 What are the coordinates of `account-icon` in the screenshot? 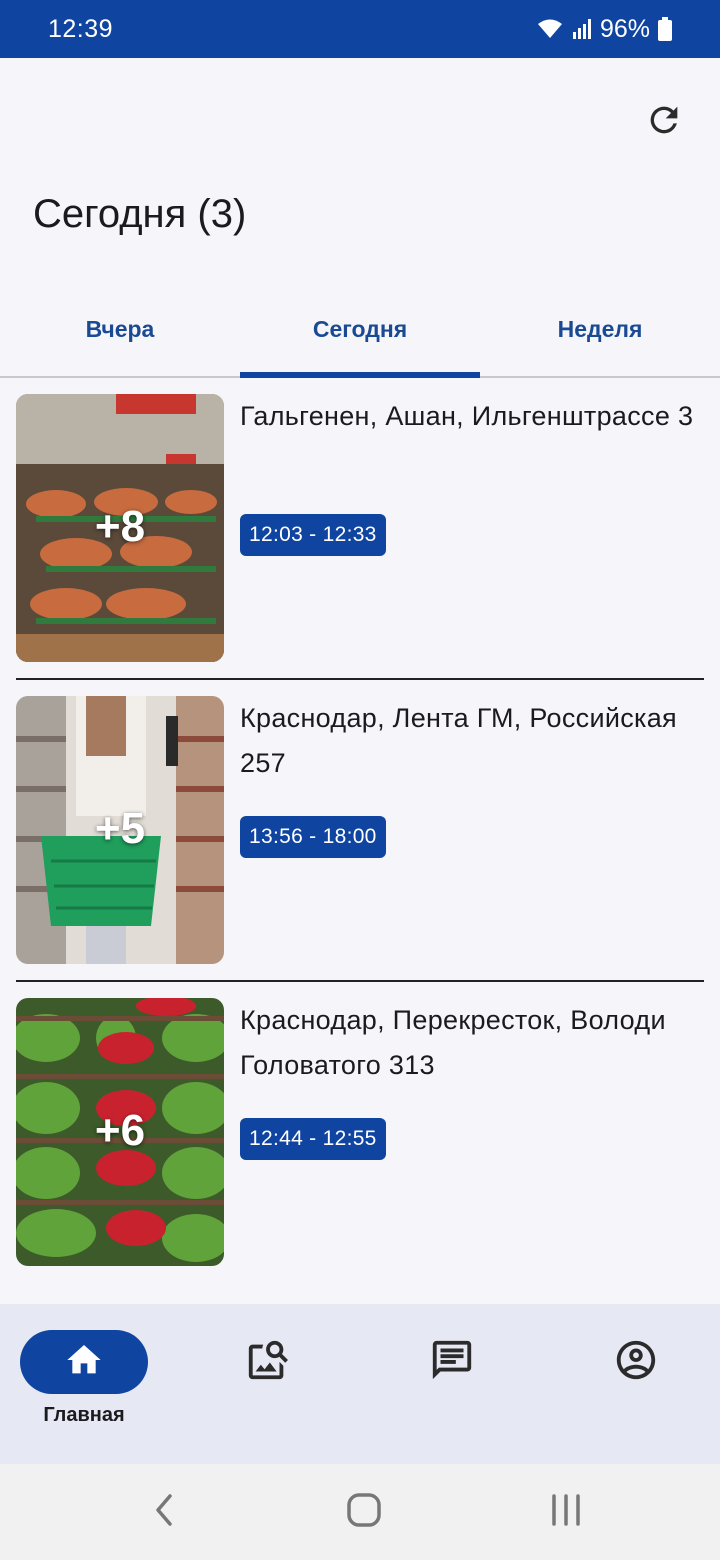 It's located at (636, 1362).